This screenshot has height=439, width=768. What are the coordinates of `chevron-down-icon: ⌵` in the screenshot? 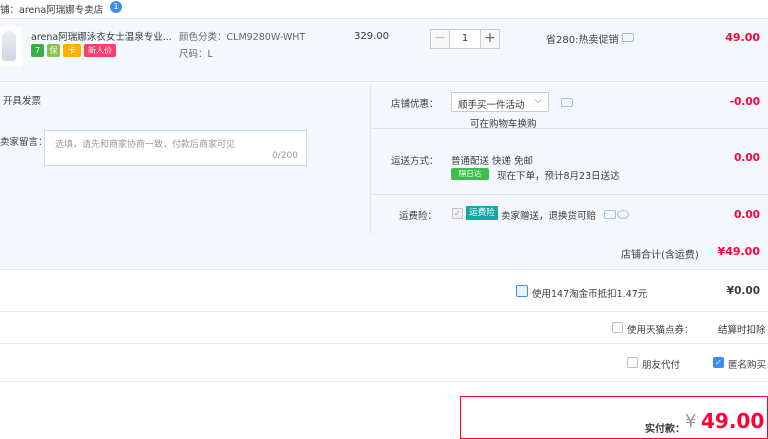 It's located at (538, 100).